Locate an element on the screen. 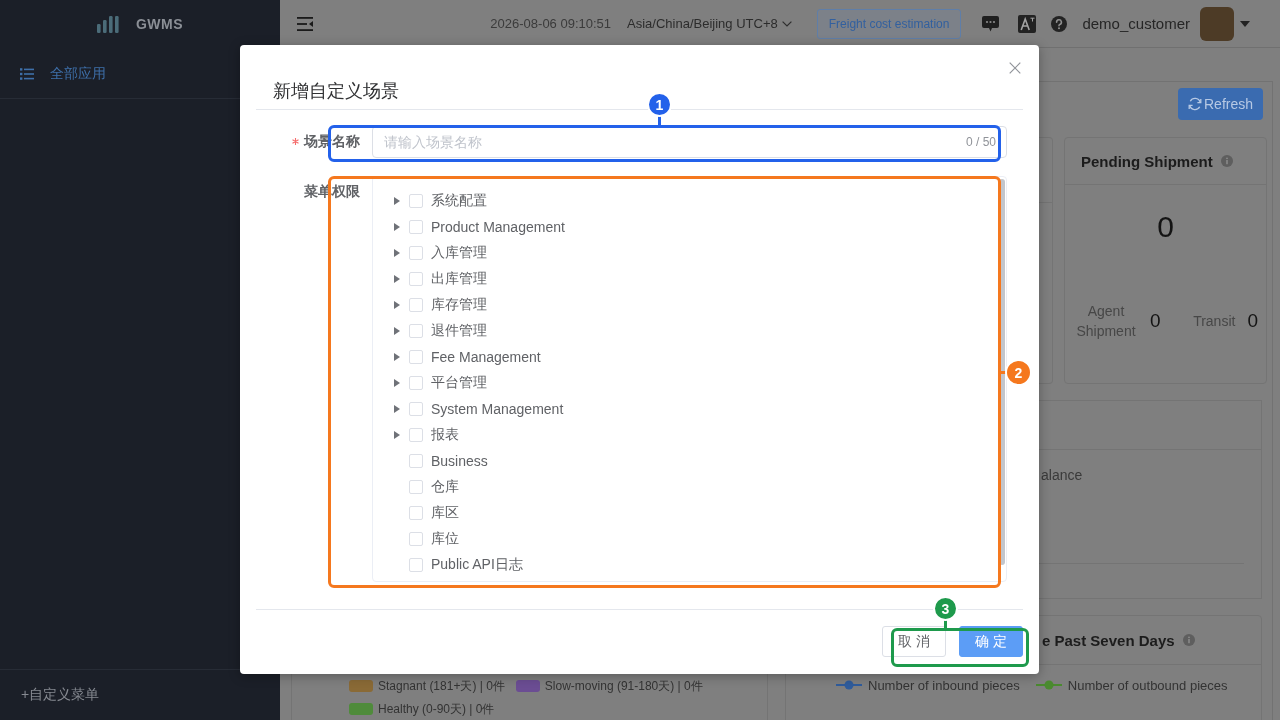 This screenshot has height=720, width=1280. stat-label: Agent Shipment is located at coordinates (1106, 321).